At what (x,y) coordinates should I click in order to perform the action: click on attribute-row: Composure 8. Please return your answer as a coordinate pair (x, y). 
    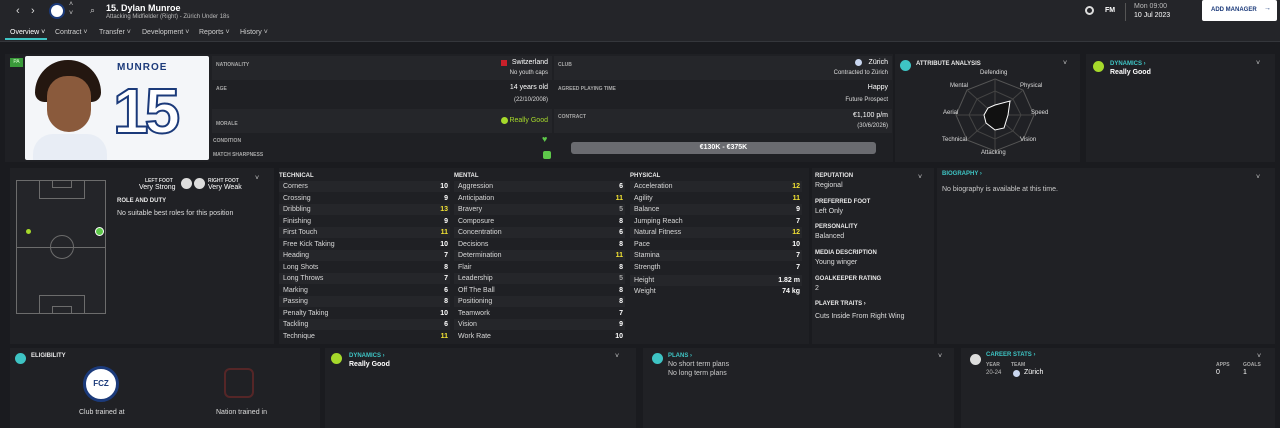
    Looking at the image, I should click on (539, 221).